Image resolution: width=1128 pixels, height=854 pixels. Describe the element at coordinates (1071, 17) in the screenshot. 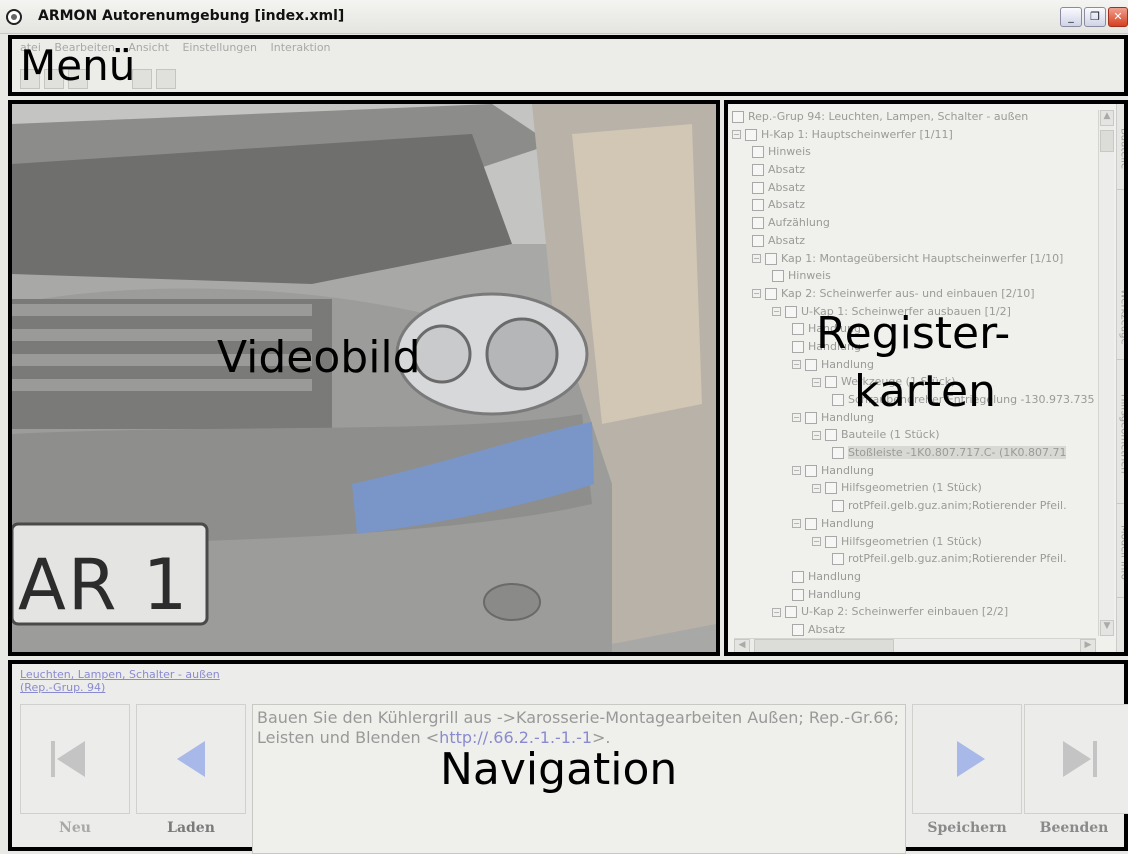

I see `minimize-button: _` at that location.